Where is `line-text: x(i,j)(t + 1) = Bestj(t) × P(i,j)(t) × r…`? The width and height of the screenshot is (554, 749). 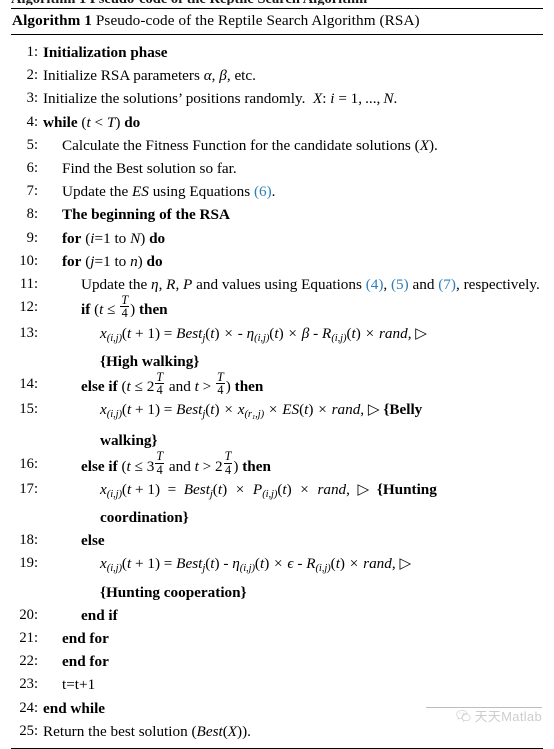 line-text: x(i,j)(t + 1) = Bestj(t) × P(i,j)(t) × r… is located at coordinates (293, 503).